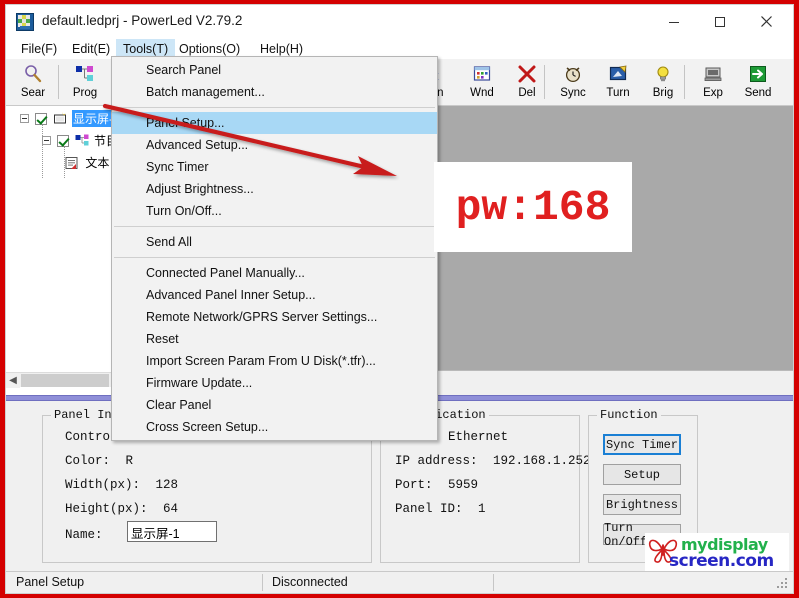 The width and height of the screenshot is (799, 598). I want to click on clock-sync-icon, so click(573, 74).